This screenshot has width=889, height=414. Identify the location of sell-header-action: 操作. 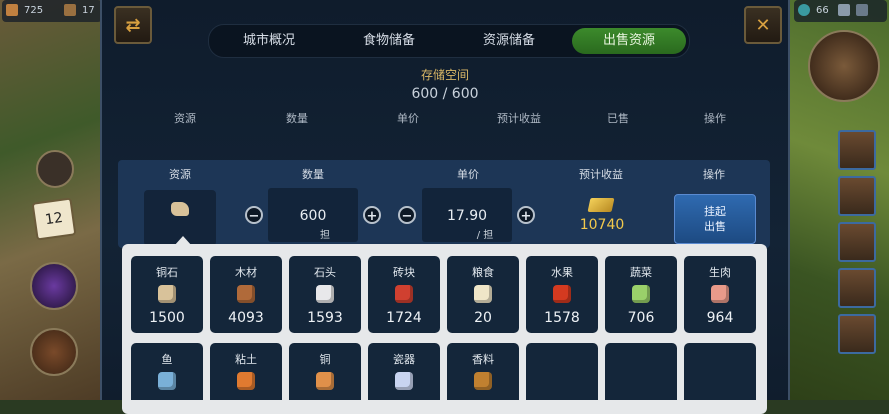
(714, 174).